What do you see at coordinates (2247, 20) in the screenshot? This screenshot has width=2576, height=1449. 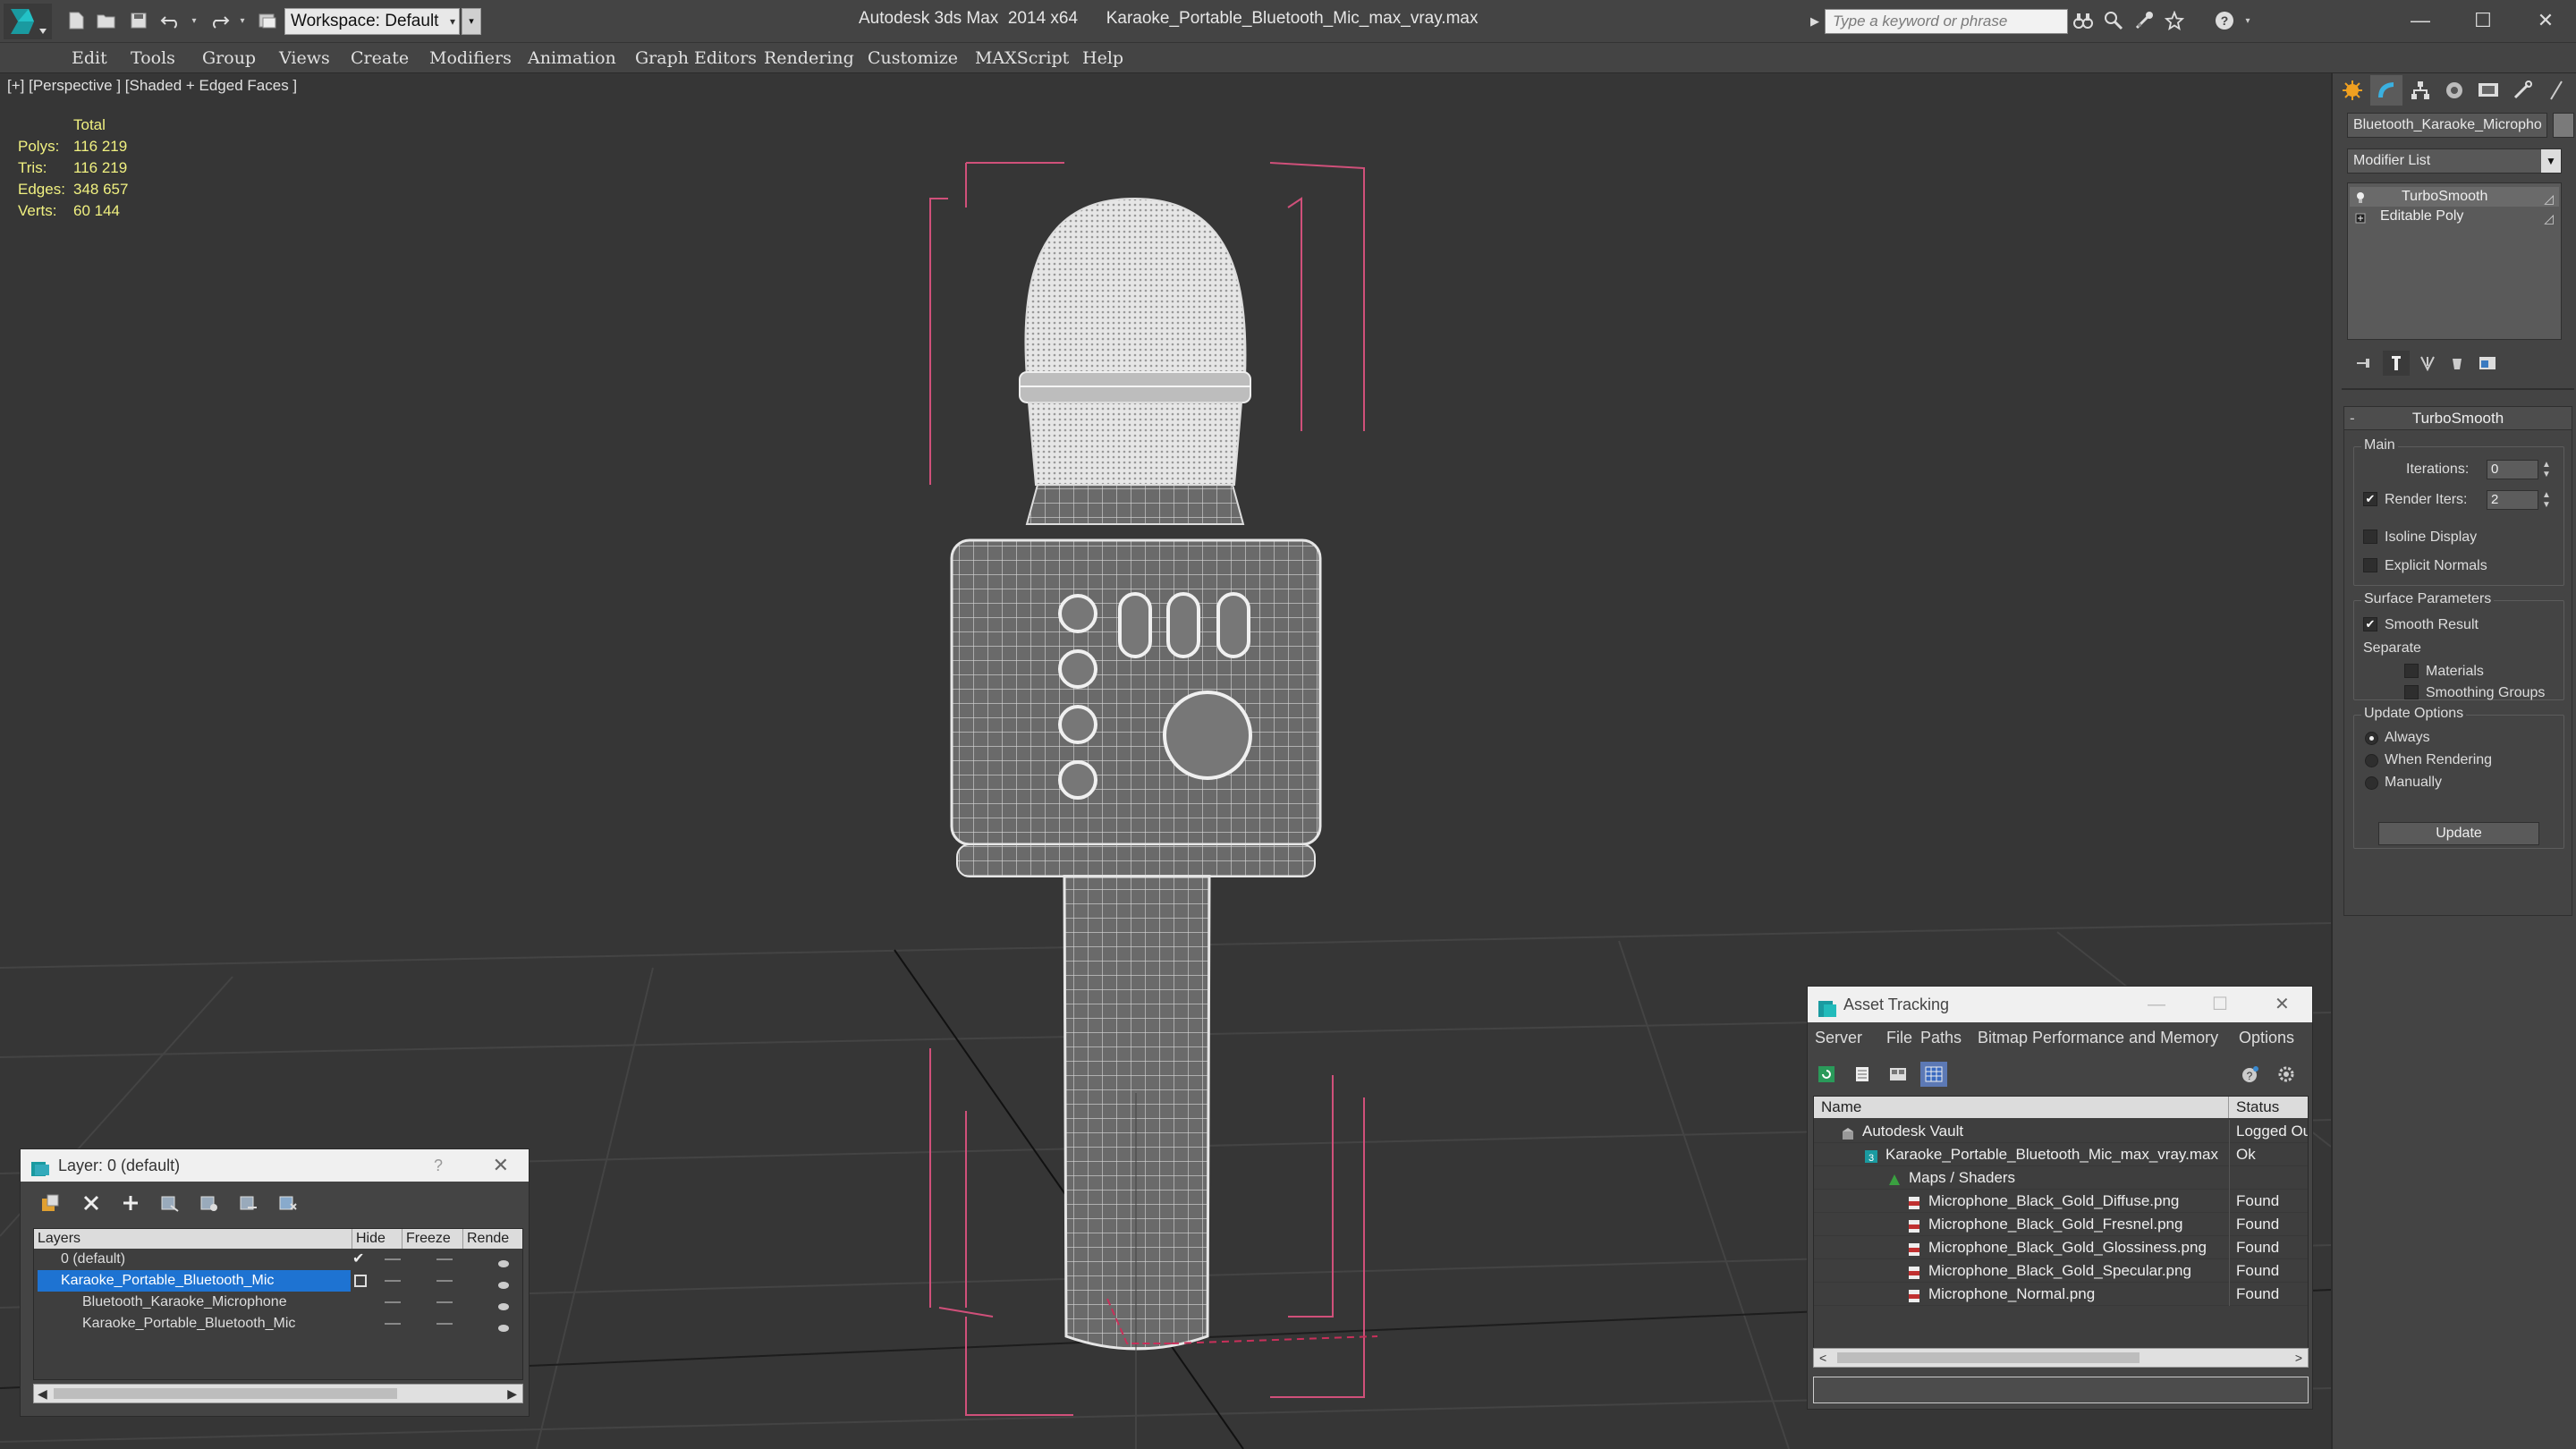 I see `help-dropdown-icon: ▾` at bounding box center [2247, 20].